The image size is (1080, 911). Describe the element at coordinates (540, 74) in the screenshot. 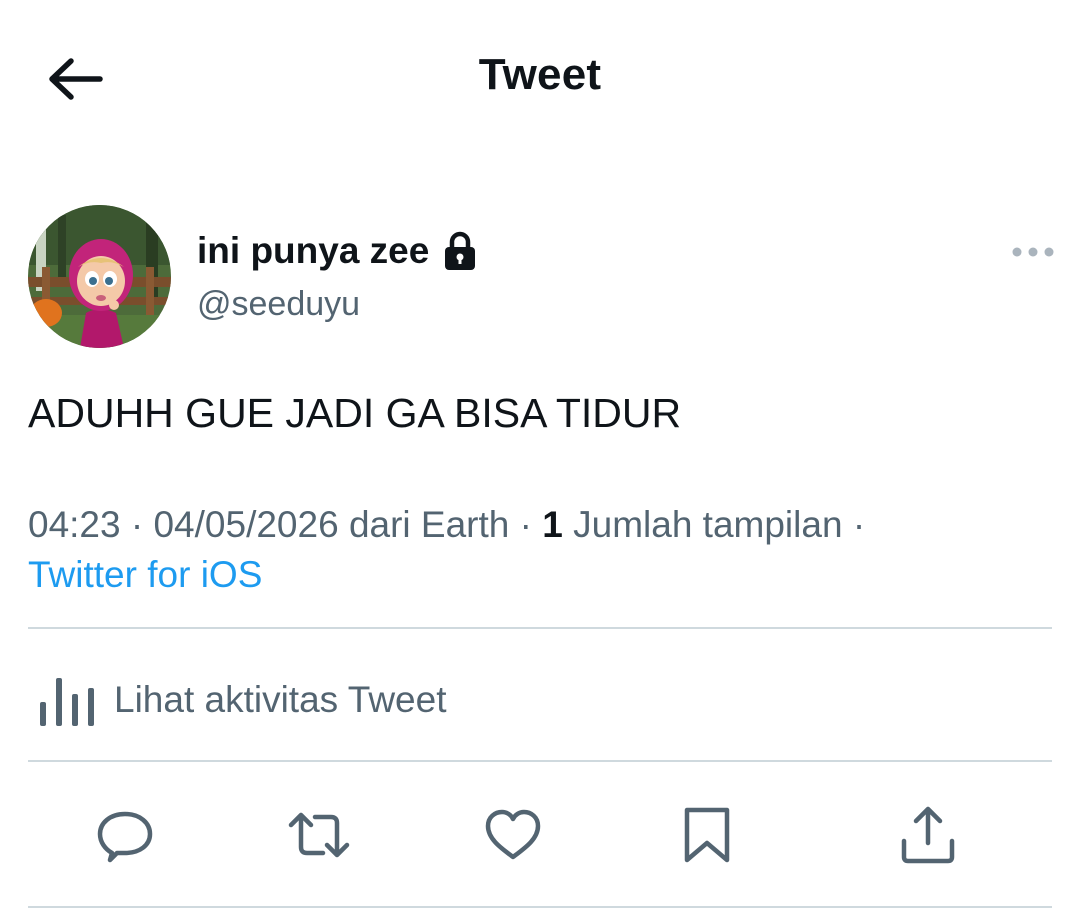

I see `page-title: Tweet` at that location.